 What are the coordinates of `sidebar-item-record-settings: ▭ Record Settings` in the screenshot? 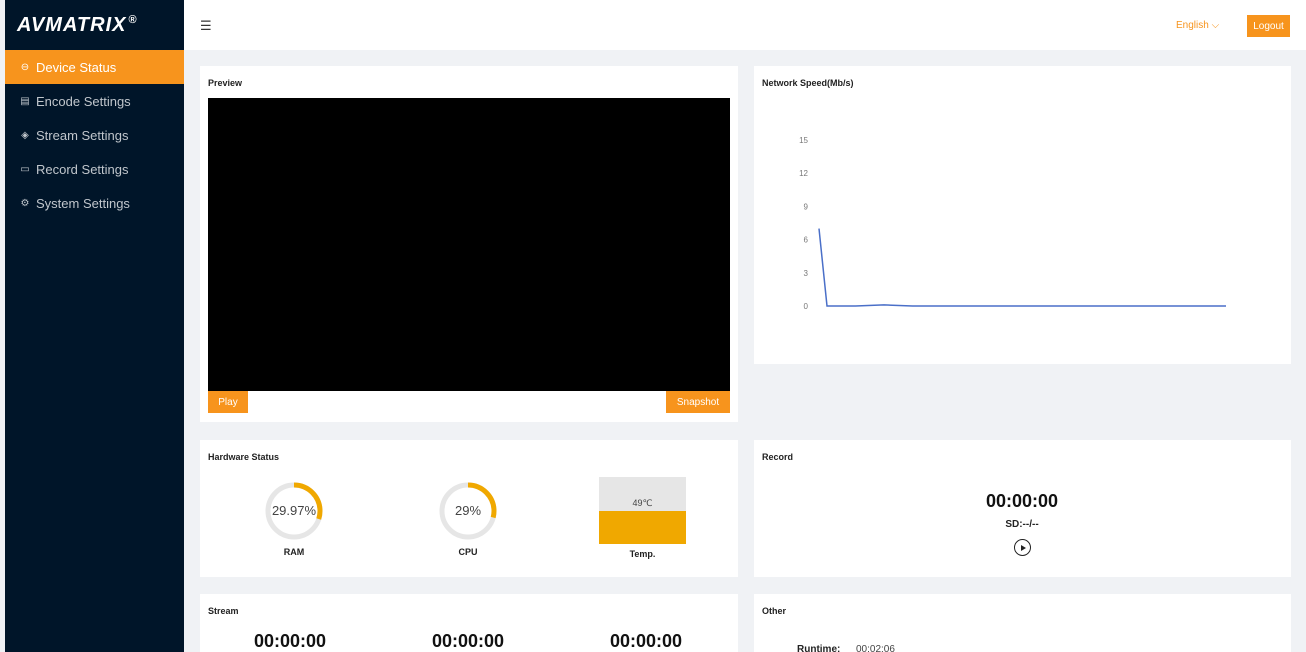 It's located at (94, 169).